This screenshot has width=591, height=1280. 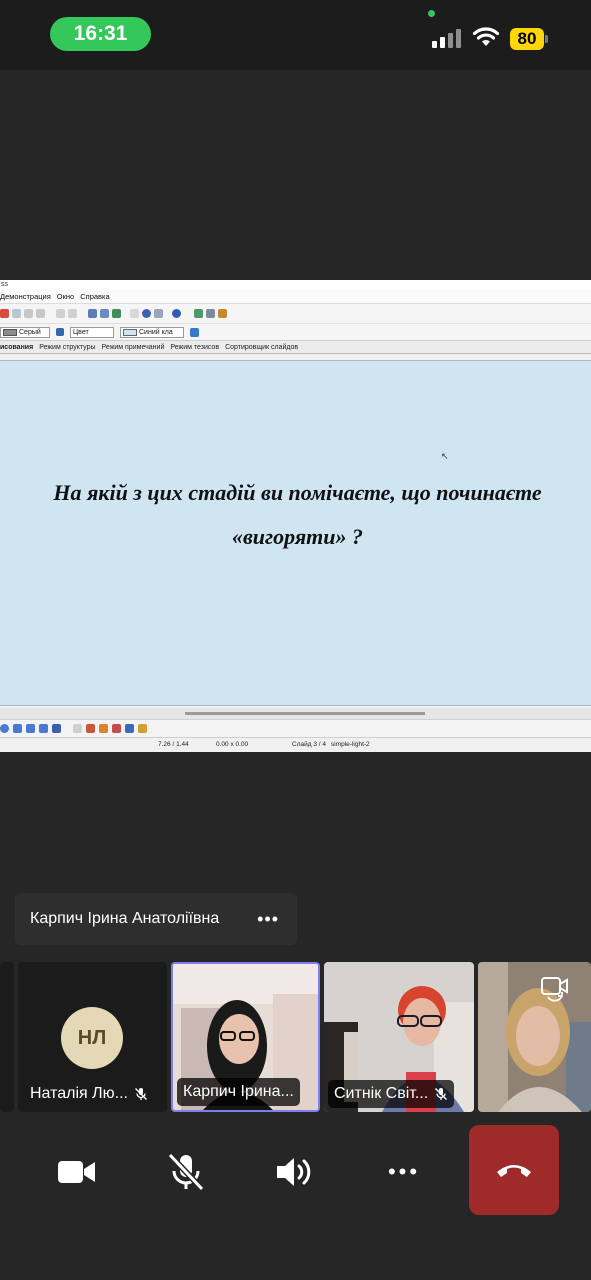 What do you see at coordinates (17, 347) in the screenshot?
I see `tab-drawing: исования` at bounding box center [17, 347].